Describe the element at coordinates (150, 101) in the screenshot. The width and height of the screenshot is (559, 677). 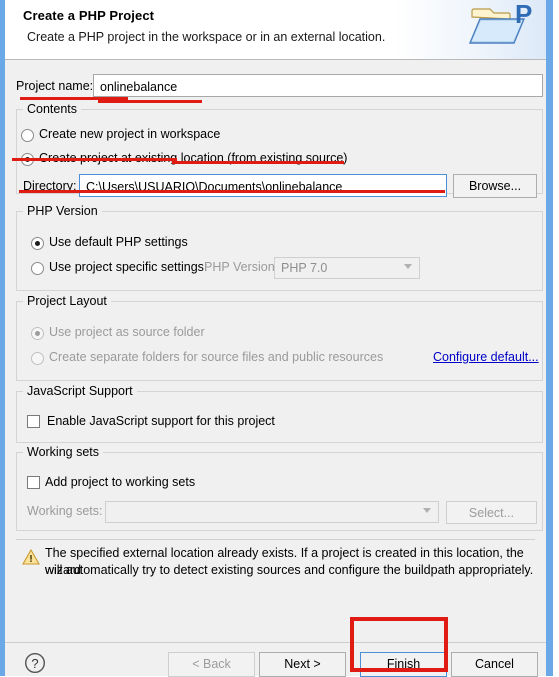
I see `annotation-underline-project-name-value` at that location.